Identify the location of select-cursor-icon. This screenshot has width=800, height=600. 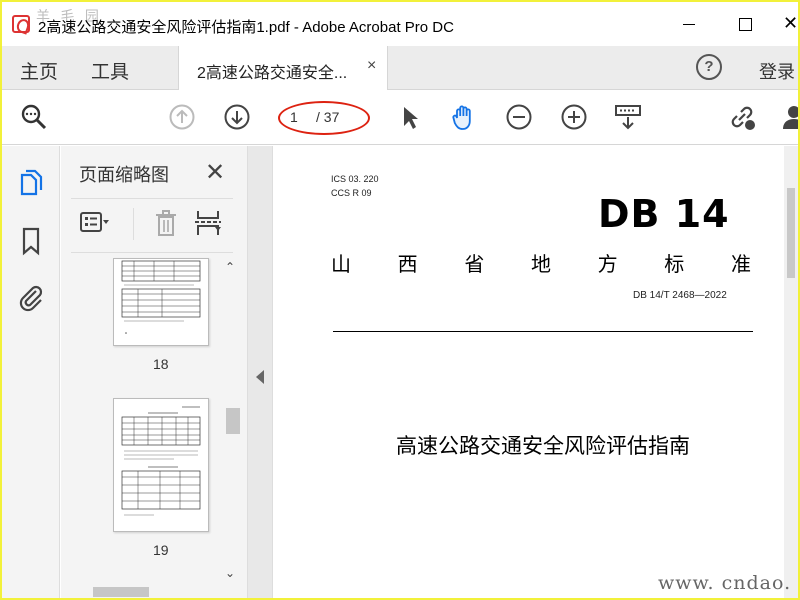
(410, 117).